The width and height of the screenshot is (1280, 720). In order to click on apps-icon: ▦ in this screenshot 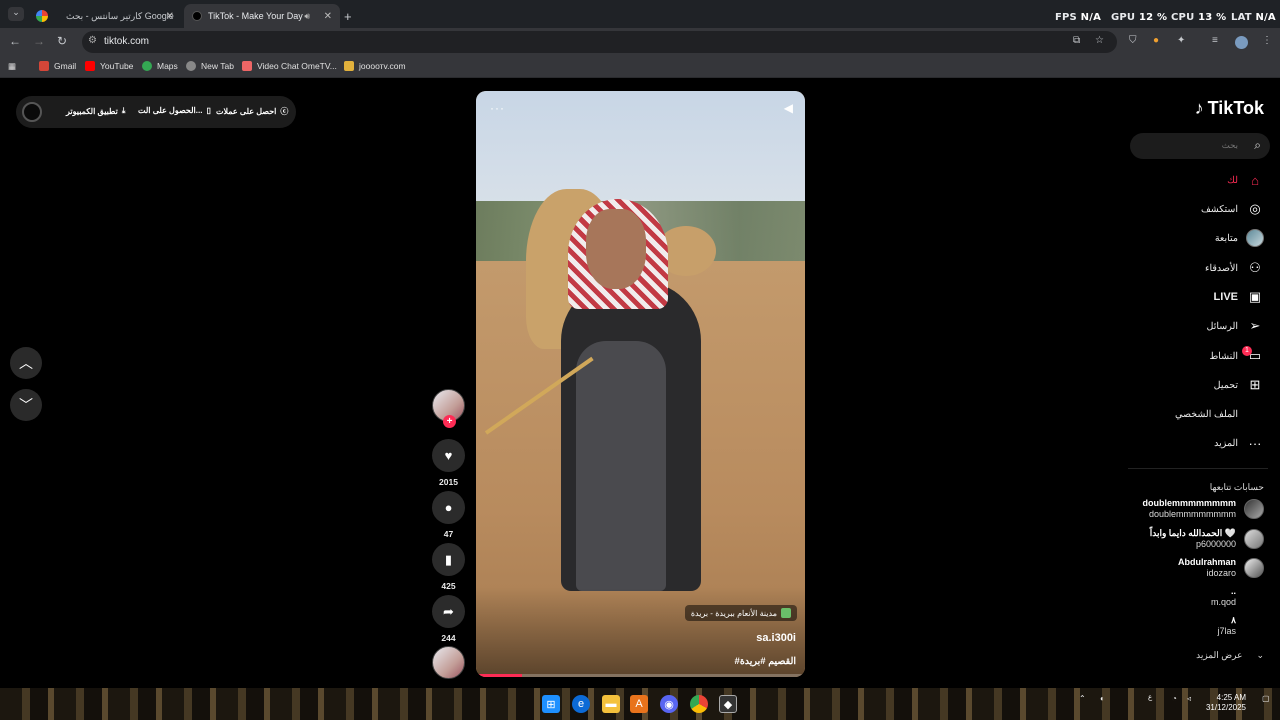, I will do `click(12, 66)`.